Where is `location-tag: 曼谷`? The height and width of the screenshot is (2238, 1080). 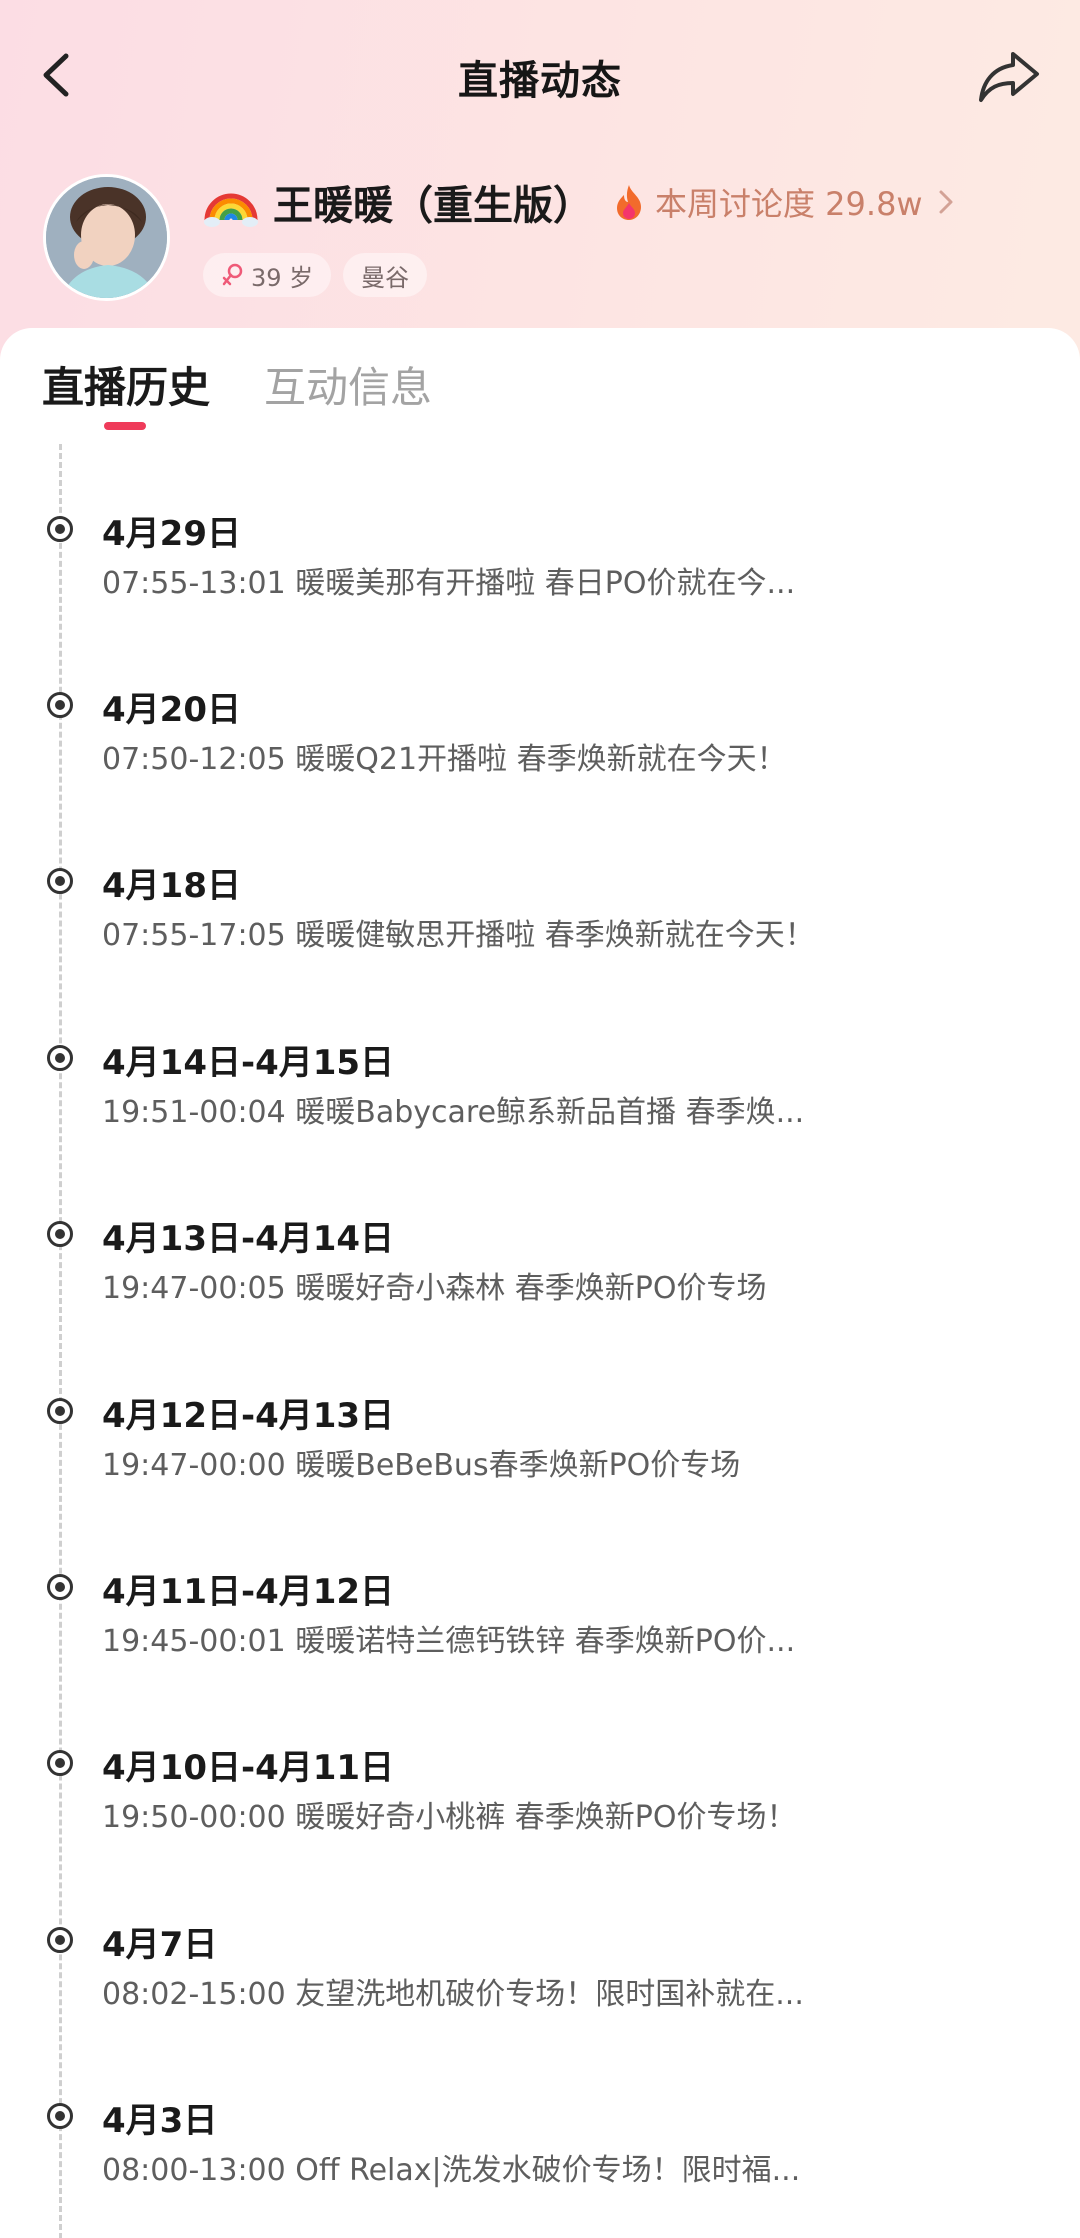 location-tag: 曼谷 is located at coordinates (385, 275).